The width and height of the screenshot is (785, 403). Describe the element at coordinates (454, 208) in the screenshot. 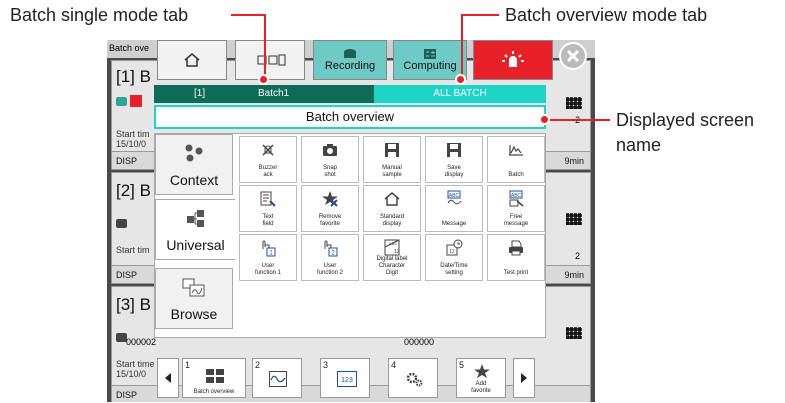

I see `function-message: ABC Message` at that location.